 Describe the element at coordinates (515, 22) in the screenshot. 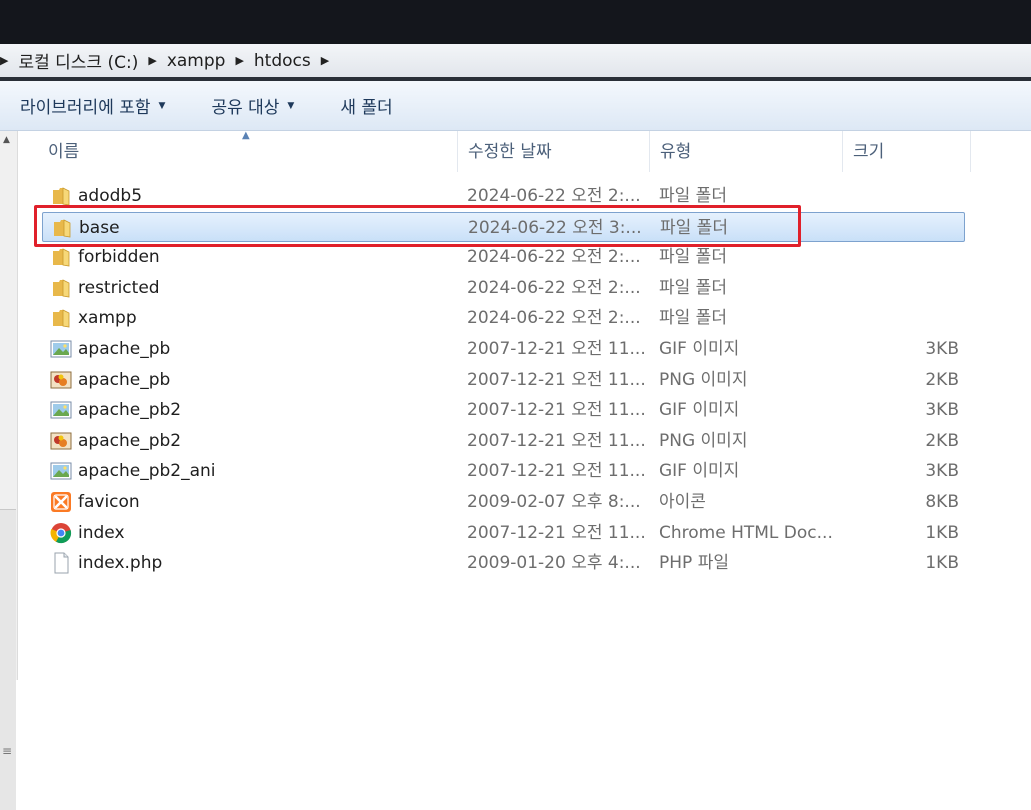

I see `window-title-bar` at that location.